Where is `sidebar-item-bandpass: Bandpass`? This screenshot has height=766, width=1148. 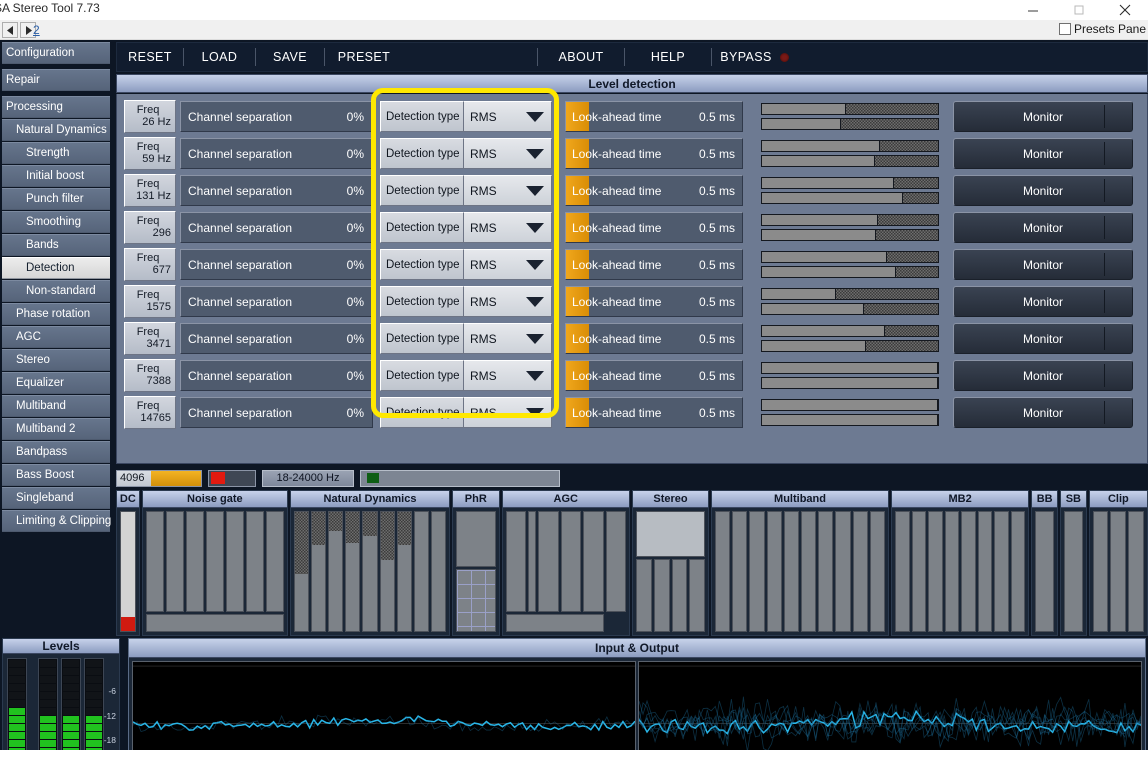
sidebar-item-bandpass: Bandpass is located at coordinates (56, 452).